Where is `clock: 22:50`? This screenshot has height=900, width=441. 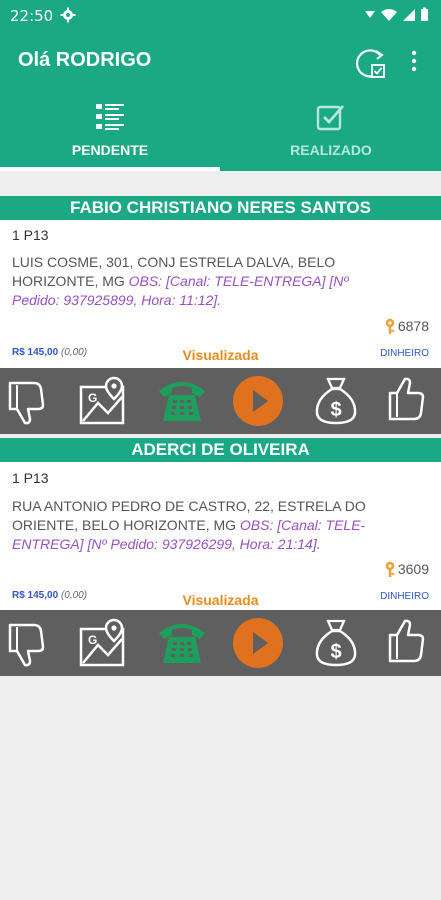 clock: 22:50 is located at coordinates (32, 16).